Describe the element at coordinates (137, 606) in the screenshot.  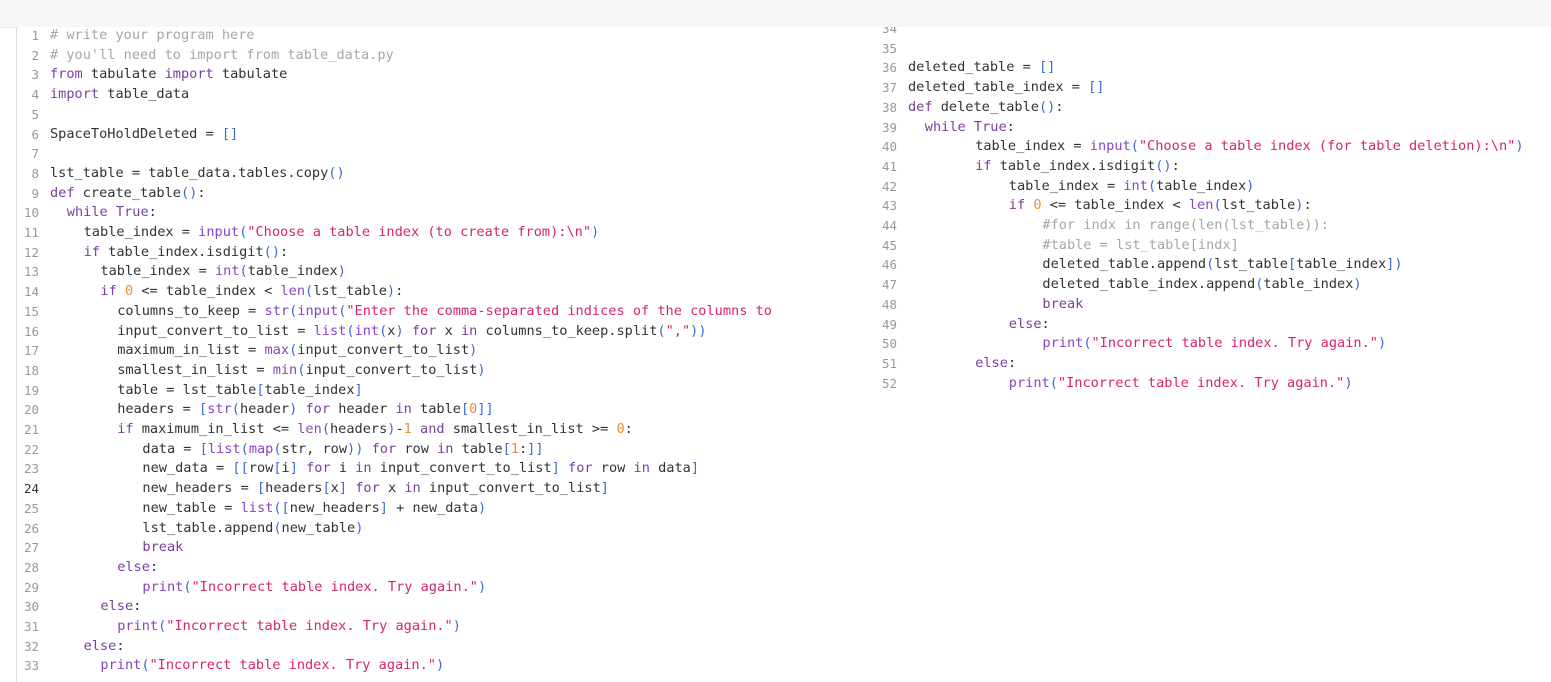
I see `code-token: :` at that location.